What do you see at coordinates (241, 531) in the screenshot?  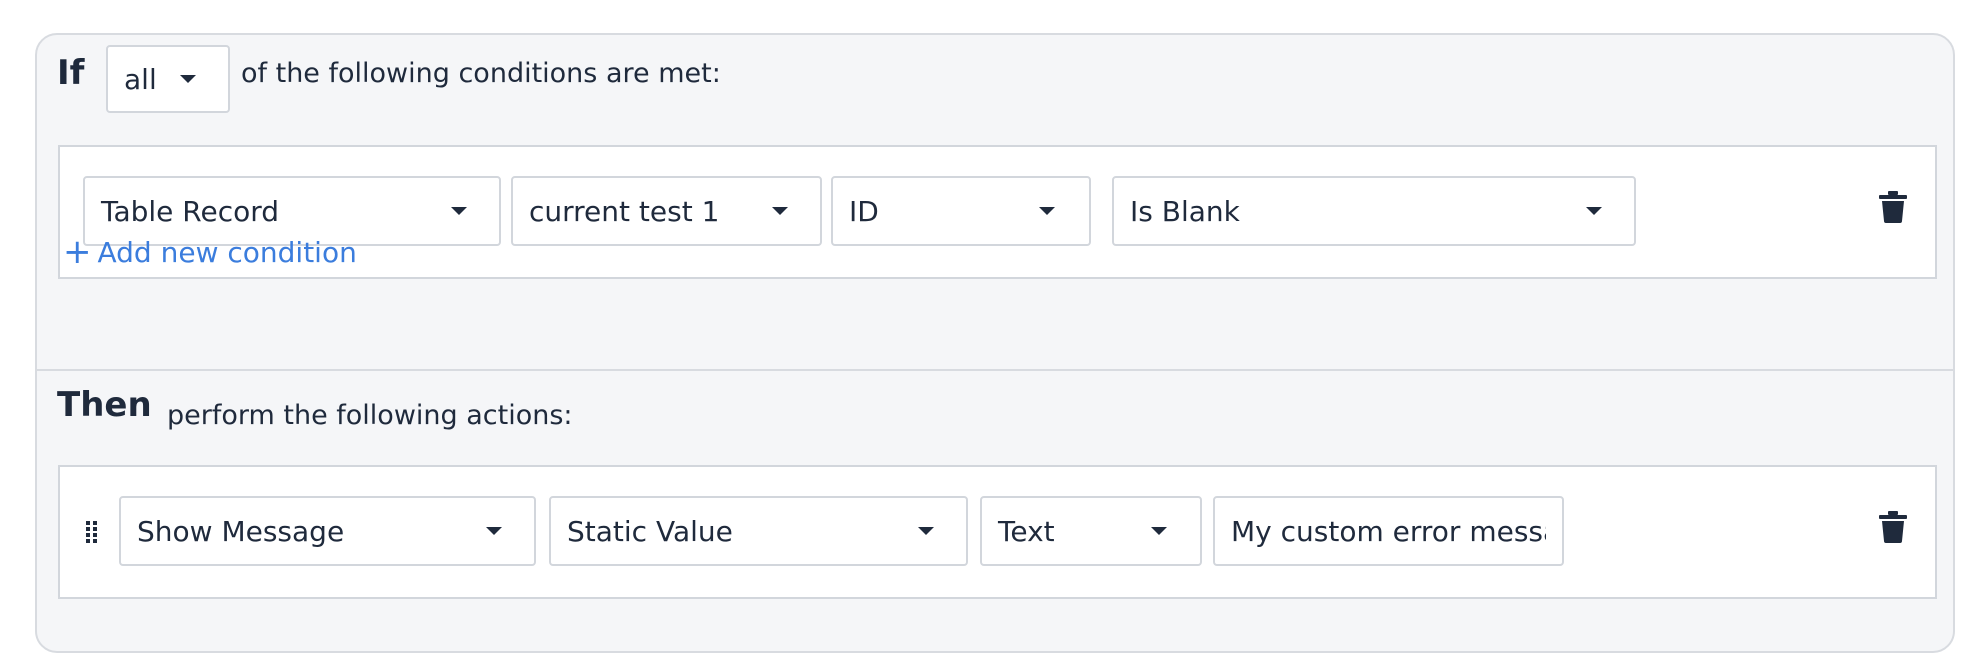 I see `action-type-value: Show Message` at bounding box center [241, 531].